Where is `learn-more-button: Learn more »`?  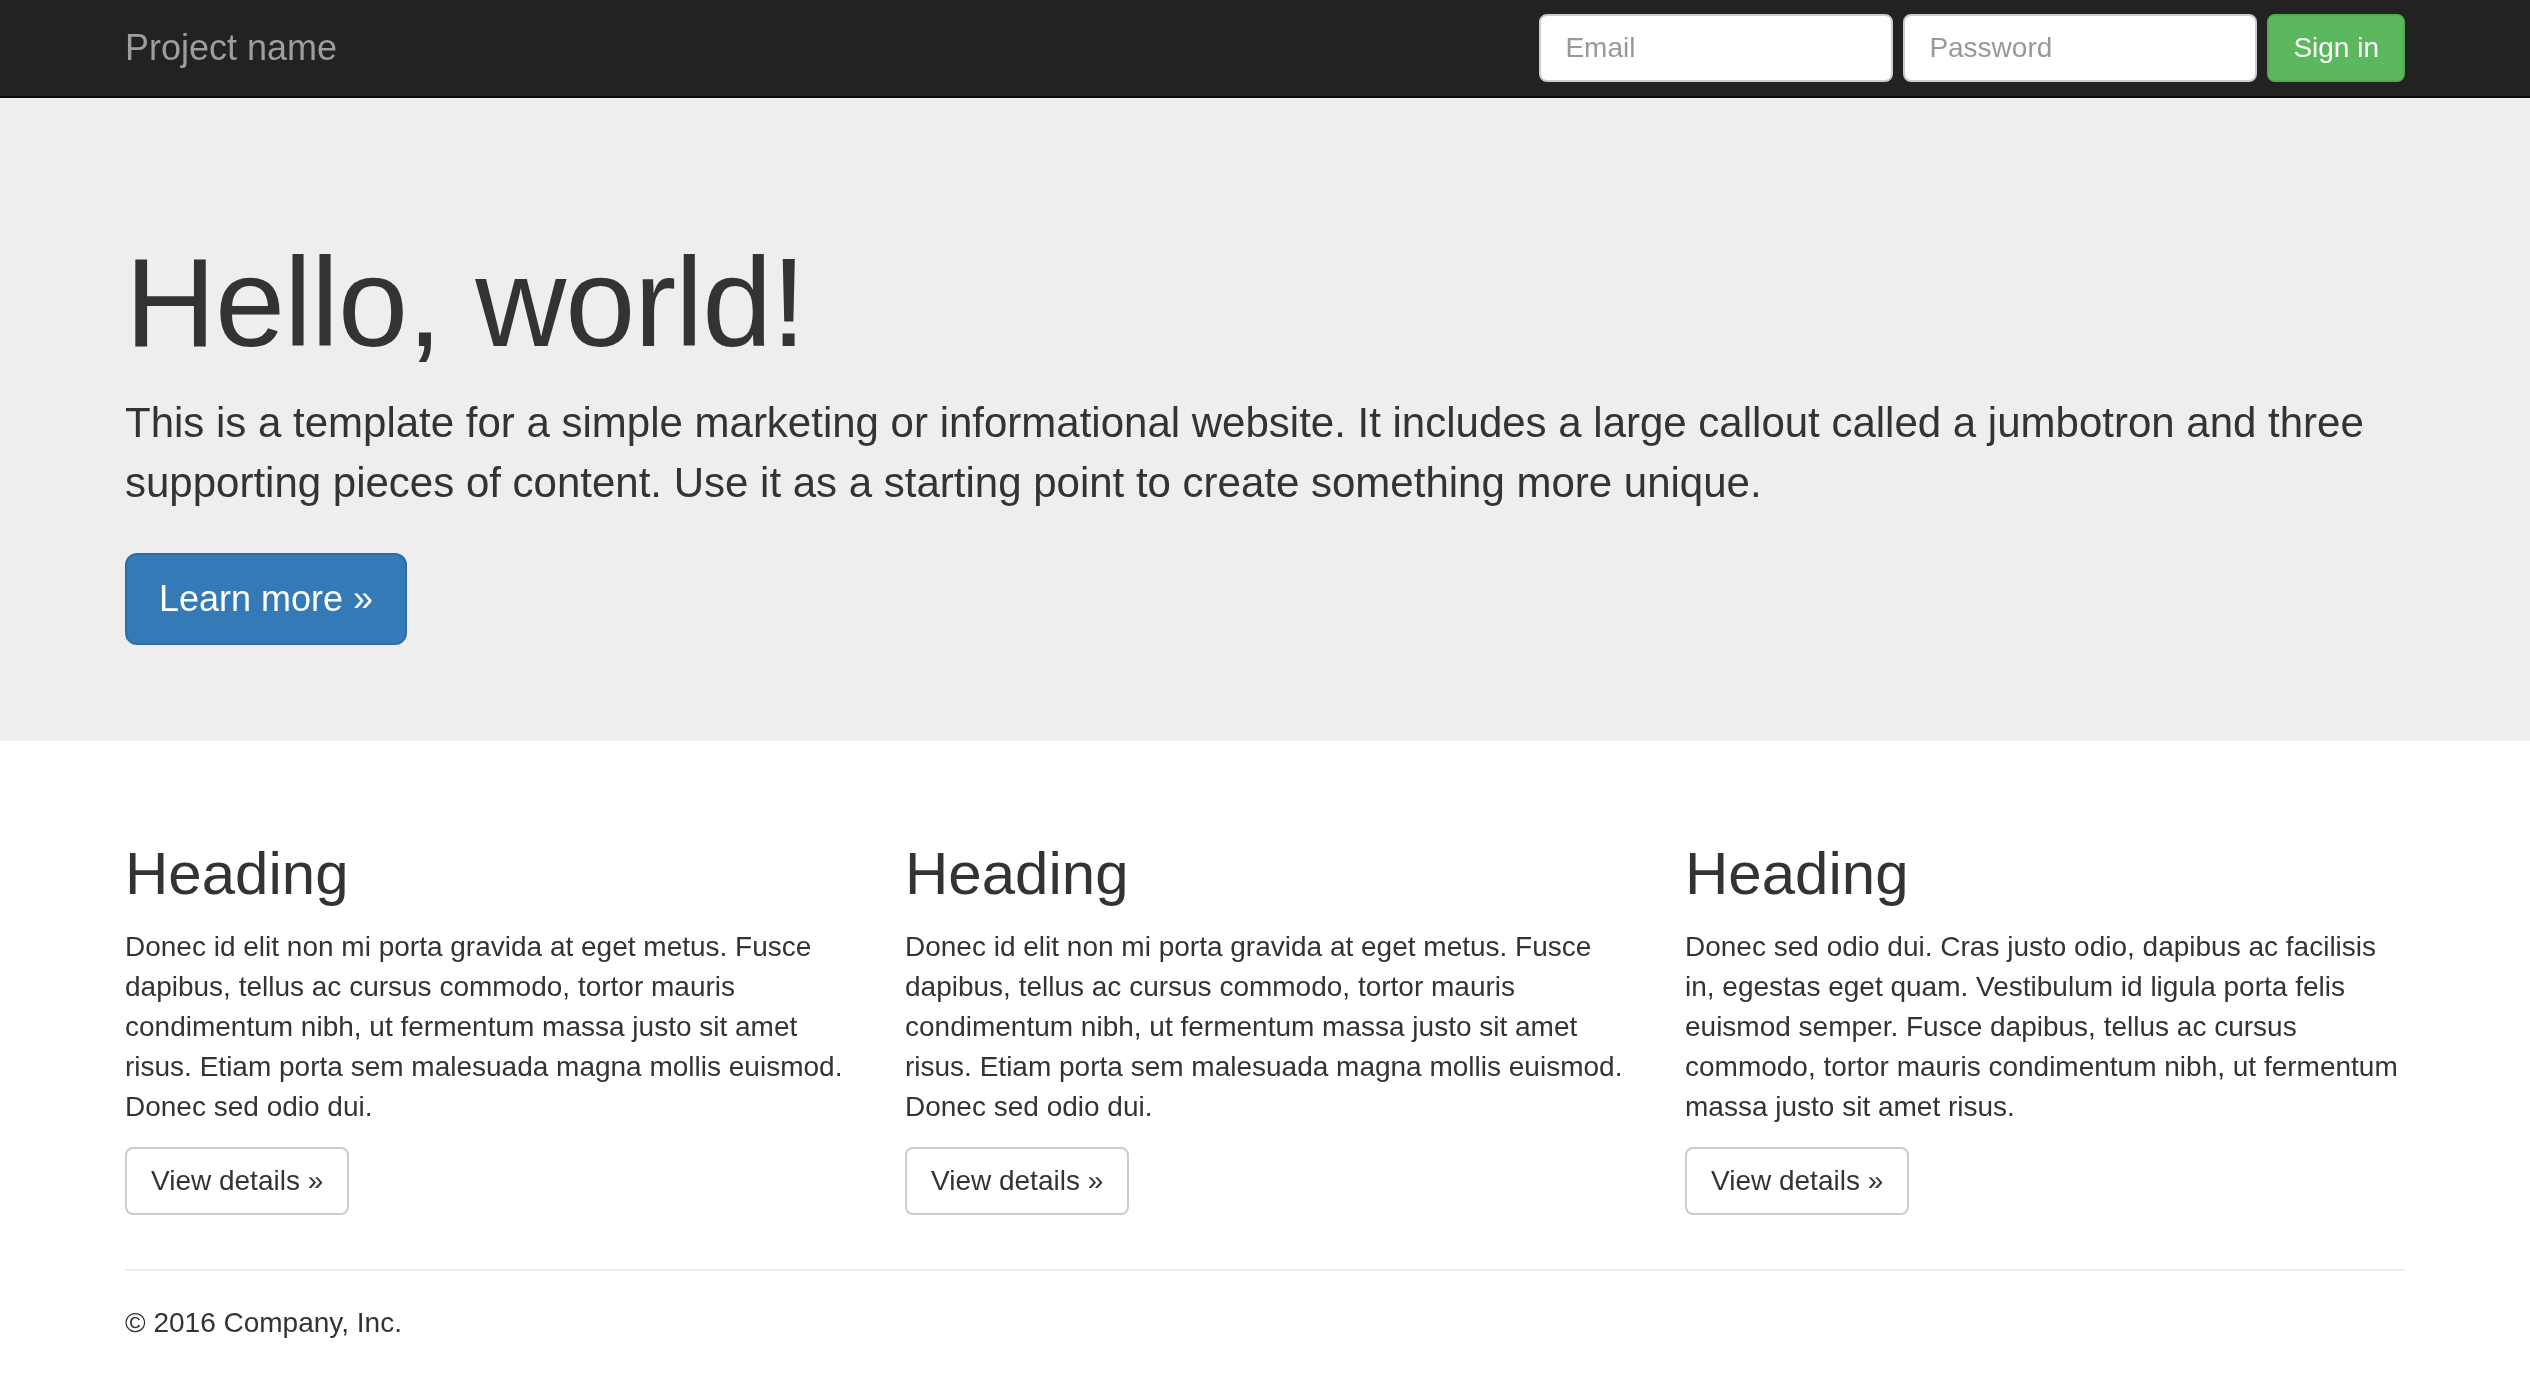
learn-more-button: Learn more » is located at coordinates (266, 598).